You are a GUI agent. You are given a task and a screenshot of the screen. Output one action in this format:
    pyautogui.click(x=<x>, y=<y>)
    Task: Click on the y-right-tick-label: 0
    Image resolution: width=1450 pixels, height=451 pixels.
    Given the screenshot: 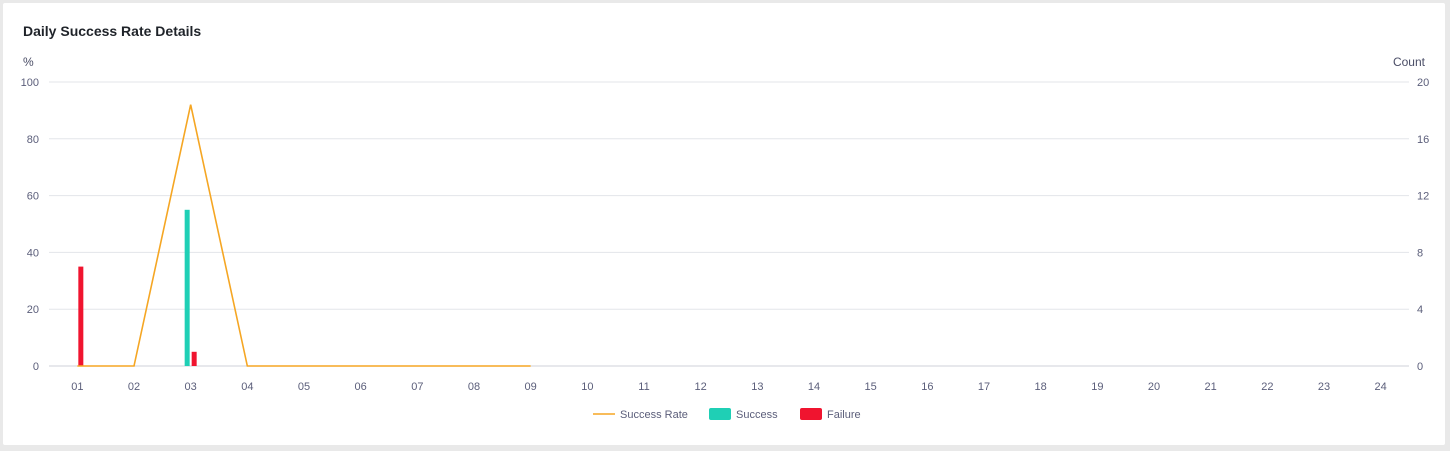 What is the action you would take?
    pyautogui.click(x=1420, y=367)
    